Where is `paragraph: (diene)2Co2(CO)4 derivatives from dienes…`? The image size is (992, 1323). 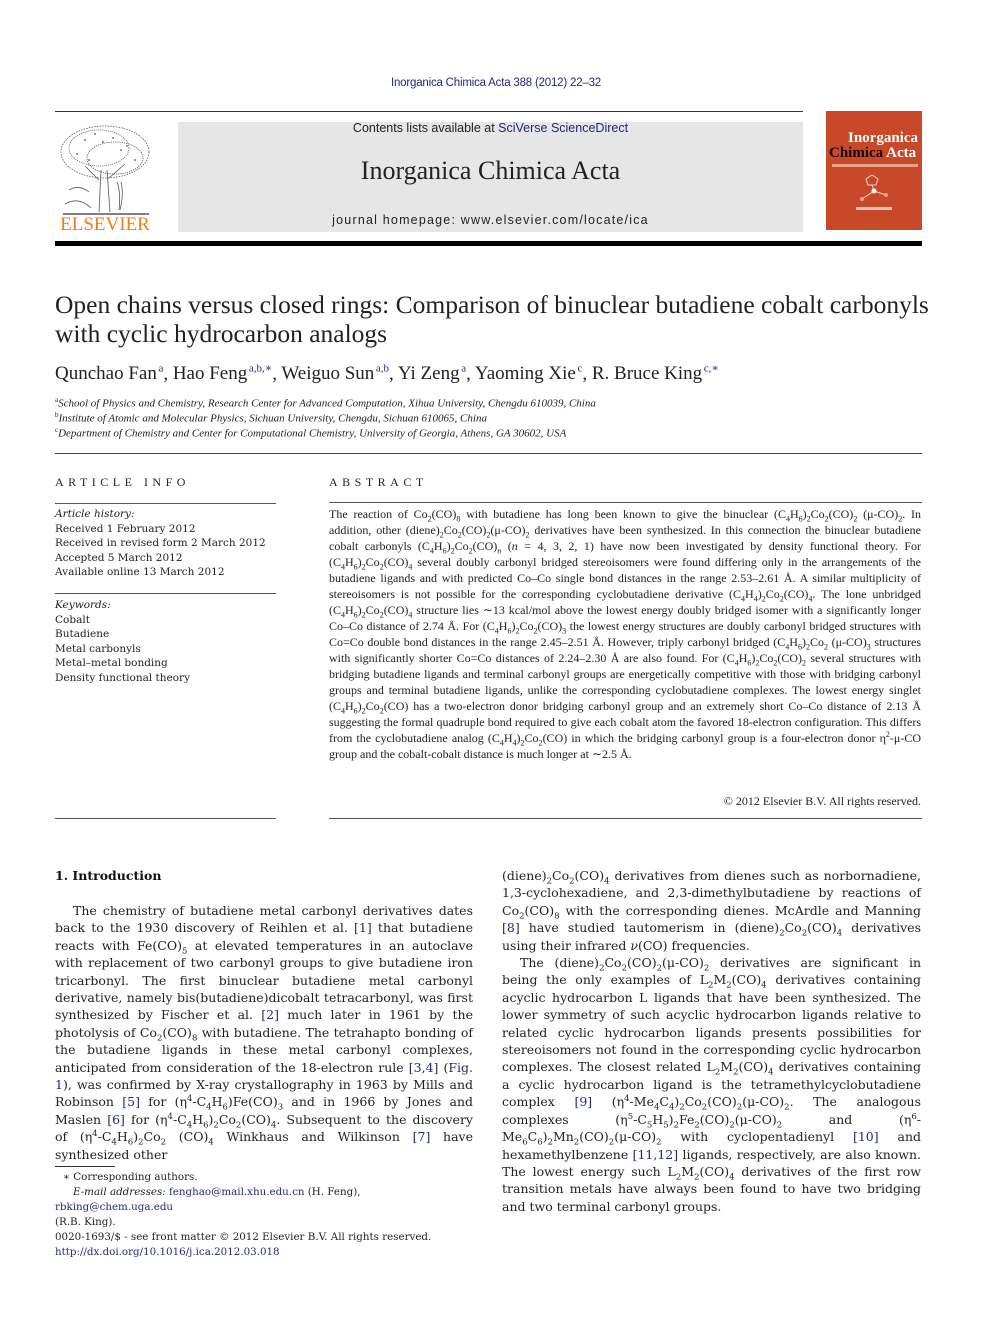 paragraph: (diene)2Co2(CO)4 derivatives from dienes… is located at coordinates (711, 910).